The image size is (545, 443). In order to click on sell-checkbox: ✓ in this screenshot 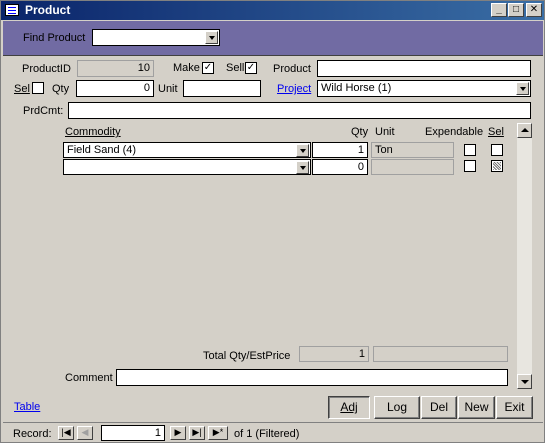, I will do `click(251, 68)`.